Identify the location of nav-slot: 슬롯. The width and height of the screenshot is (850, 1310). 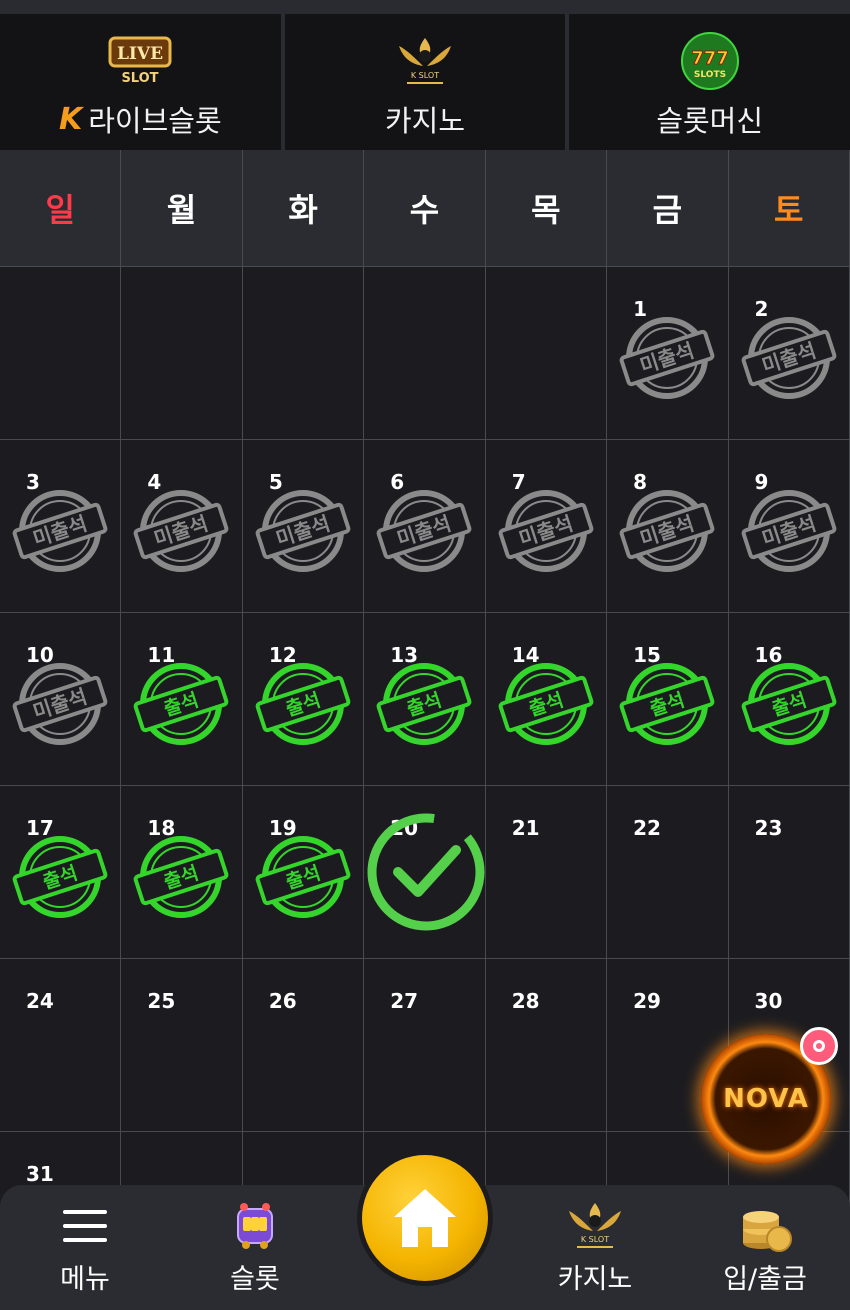
(255, 1247).